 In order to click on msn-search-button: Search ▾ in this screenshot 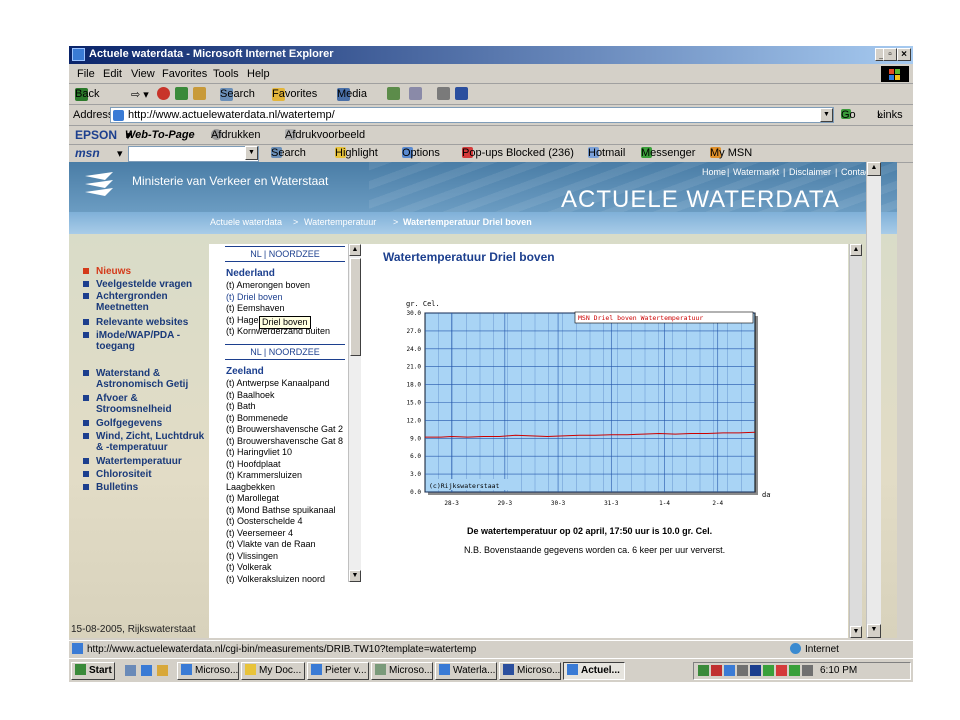, I will do `click(288, 153)`.